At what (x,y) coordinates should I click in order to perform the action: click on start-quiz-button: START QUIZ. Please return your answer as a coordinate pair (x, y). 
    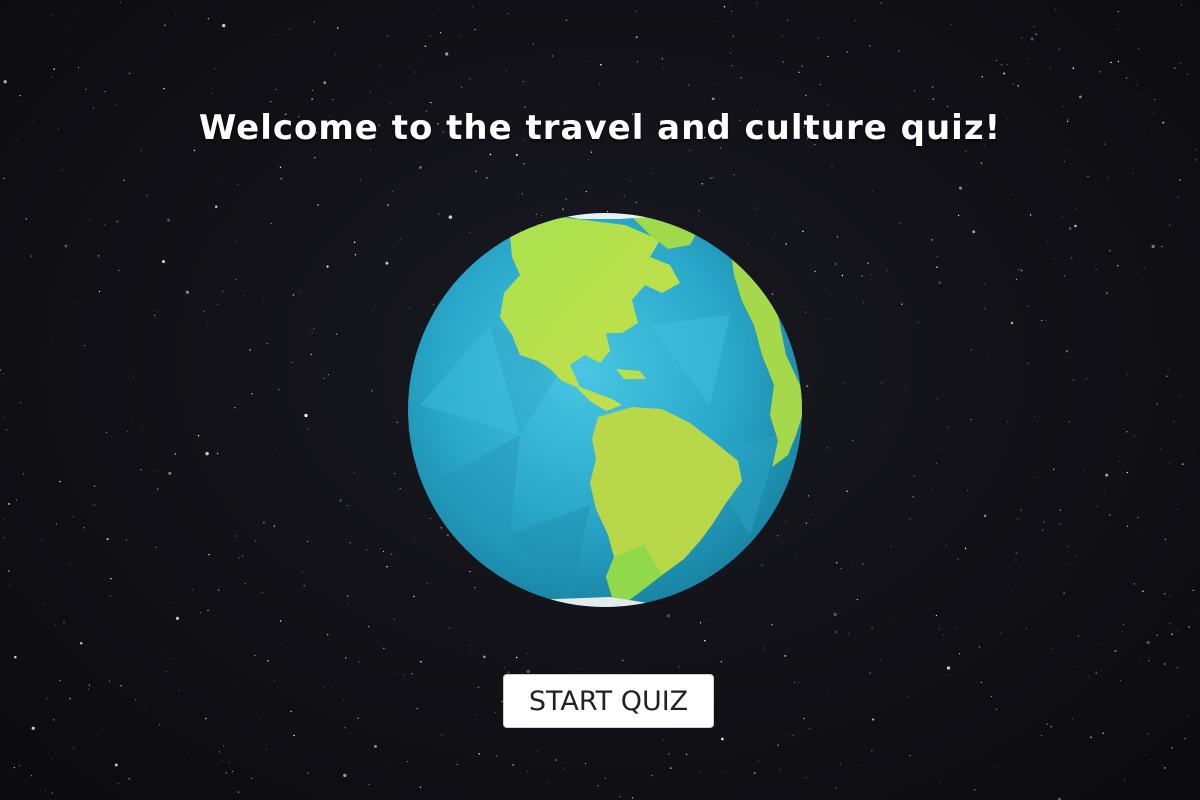
    Looking at the image, I should click on (608, 701).